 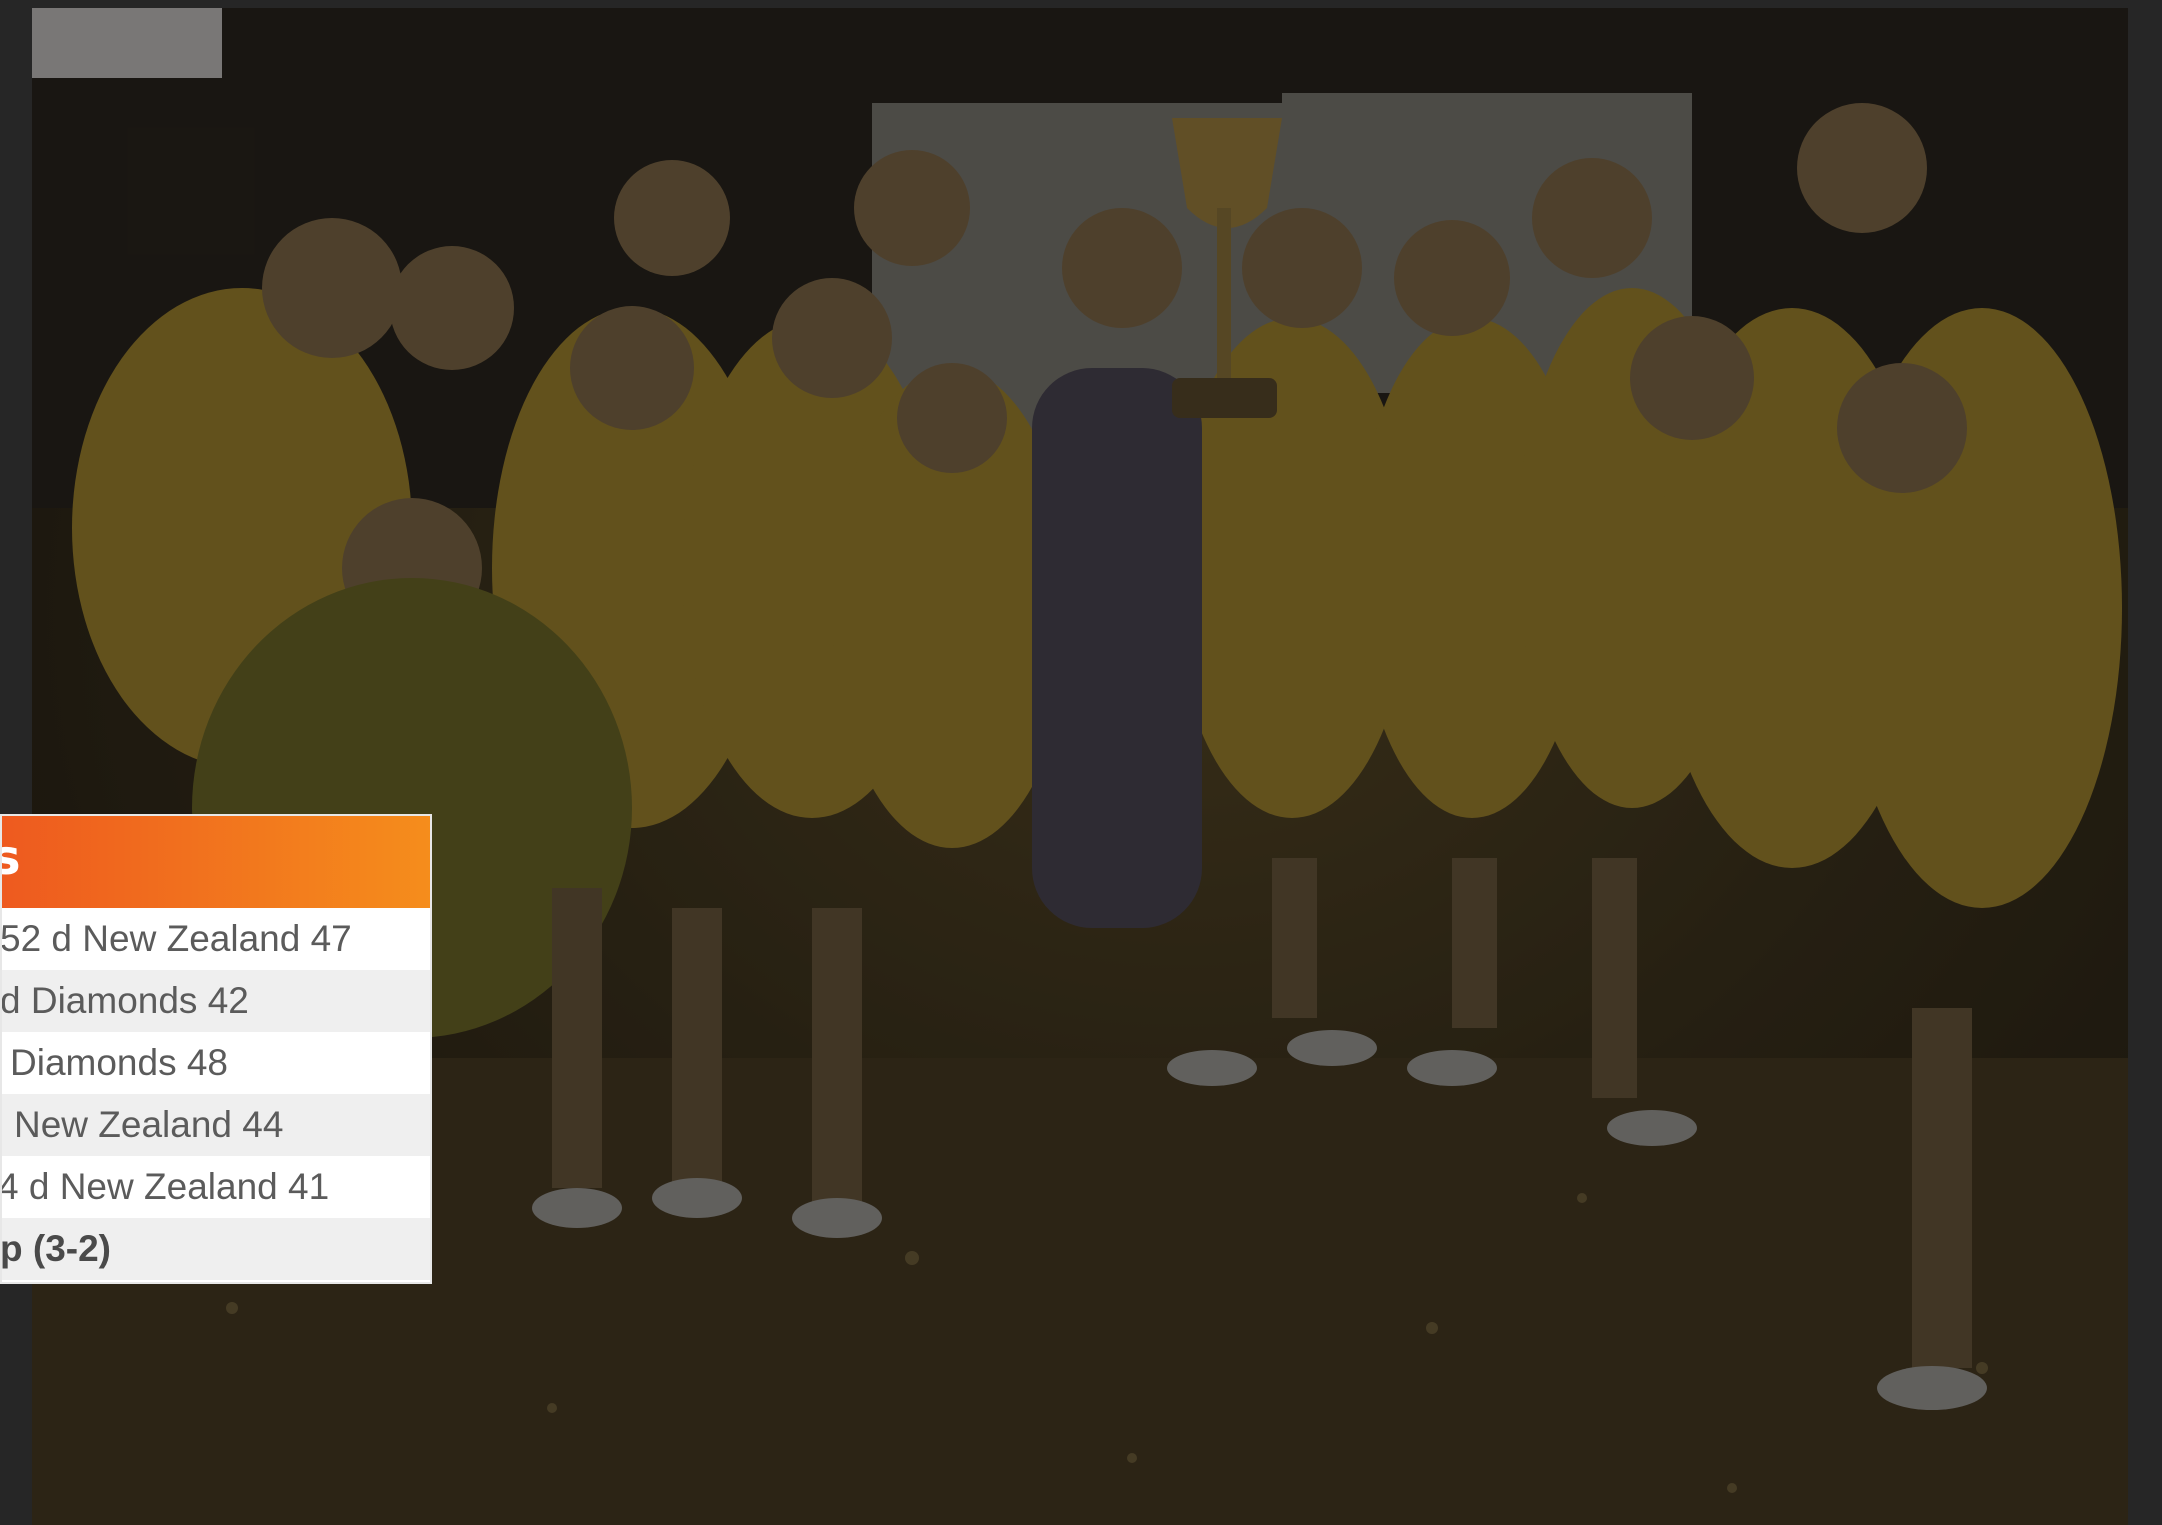 I want to click on result-row-text: 52 d New Zealand 47, so click(x=177, y=938).